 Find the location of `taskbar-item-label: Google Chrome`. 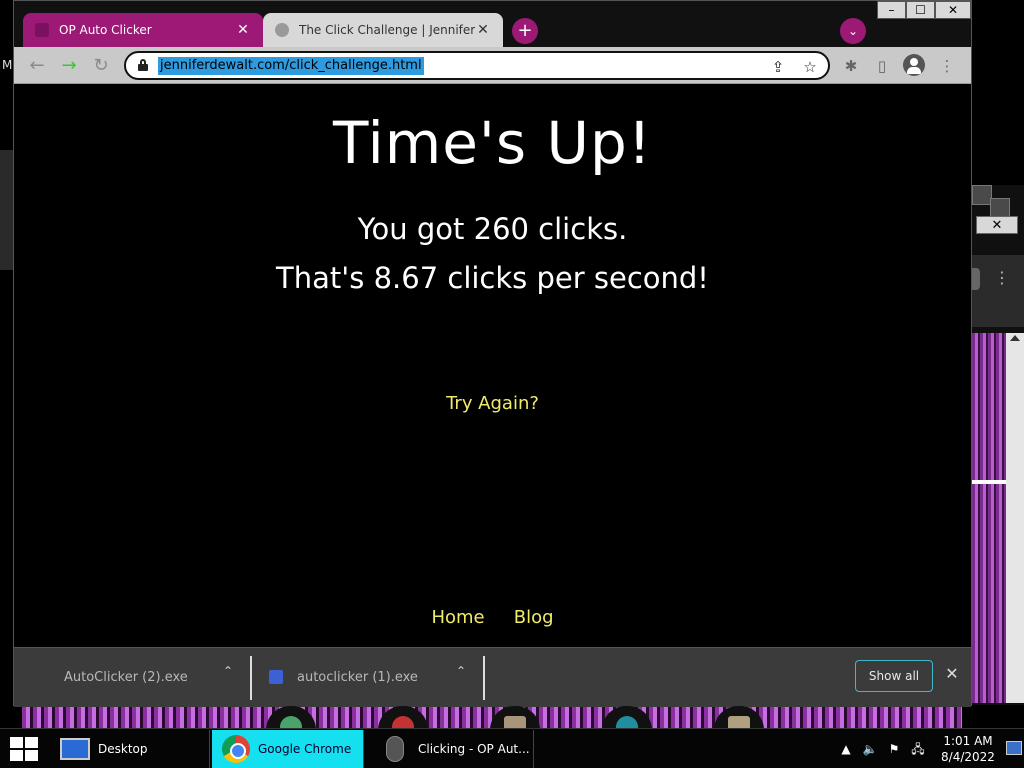

taskbar-item-label: Google Chrome is located at coordinates (305, 749).